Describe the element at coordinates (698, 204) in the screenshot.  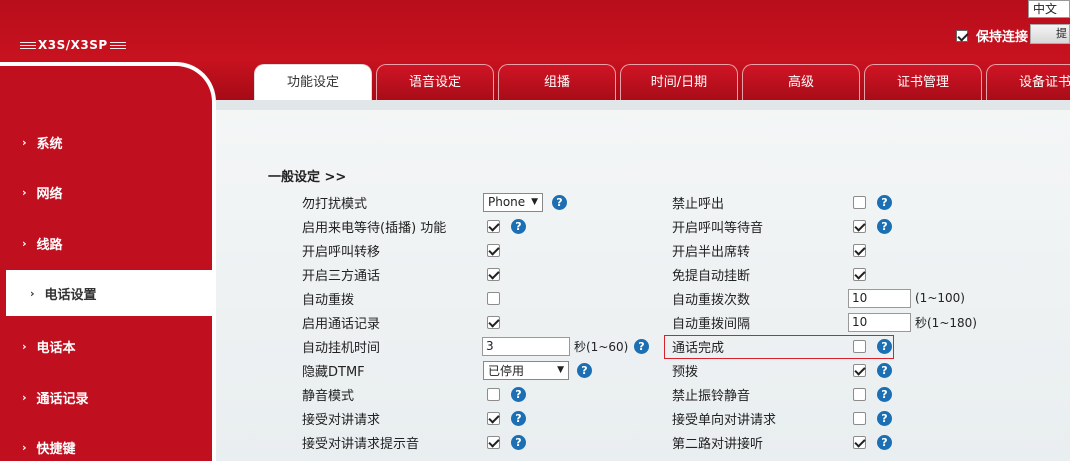
I see `setting-label: 禁止呼出` at that location.